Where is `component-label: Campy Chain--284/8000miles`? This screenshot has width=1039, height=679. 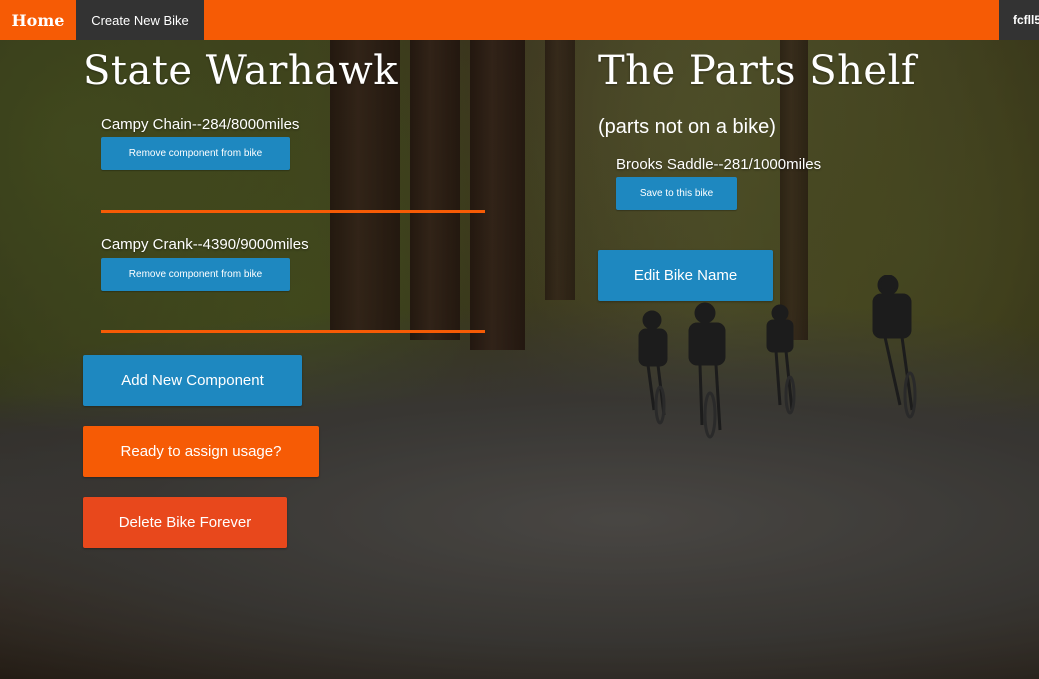 component-label: Campy Chain--284/8000miles is located at coordinates (200, 124).